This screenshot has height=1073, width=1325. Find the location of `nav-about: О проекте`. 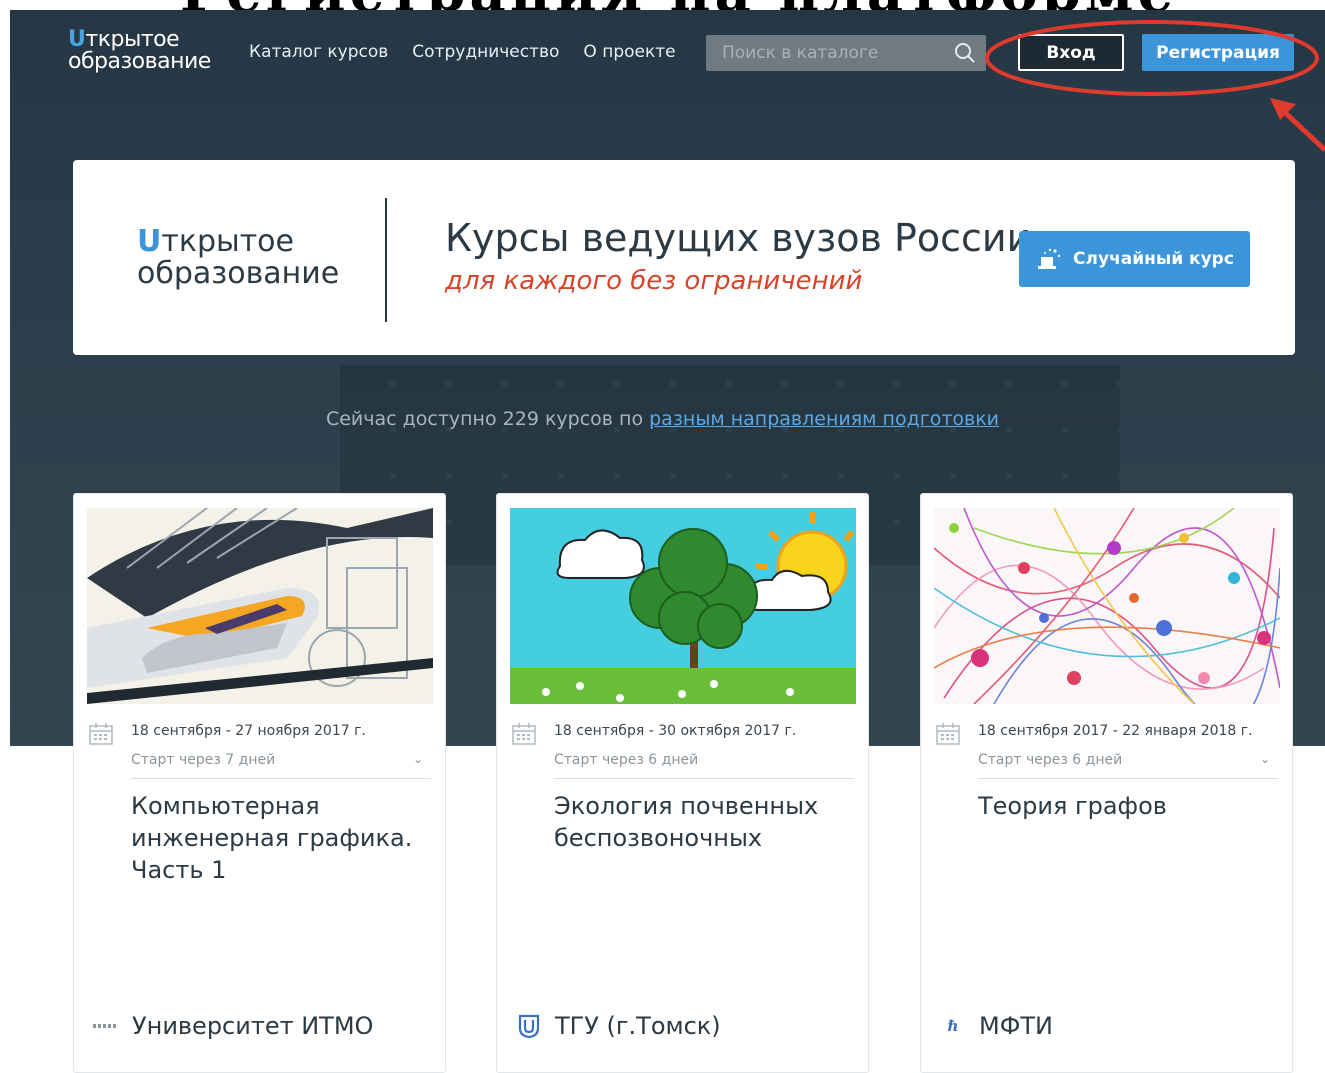

nav-about: О проекте is located at coordinates (629, 52).